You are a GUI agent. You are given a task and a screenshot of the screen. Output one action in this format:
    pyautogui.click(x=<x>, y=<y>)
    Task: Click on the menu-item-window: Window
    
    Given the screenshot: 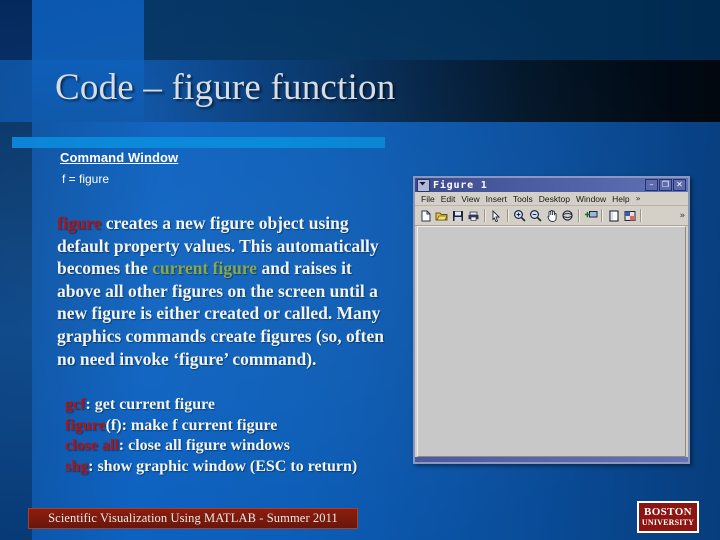 What is the action you would take?
    pyautogui.click(x=591, y=199)
    